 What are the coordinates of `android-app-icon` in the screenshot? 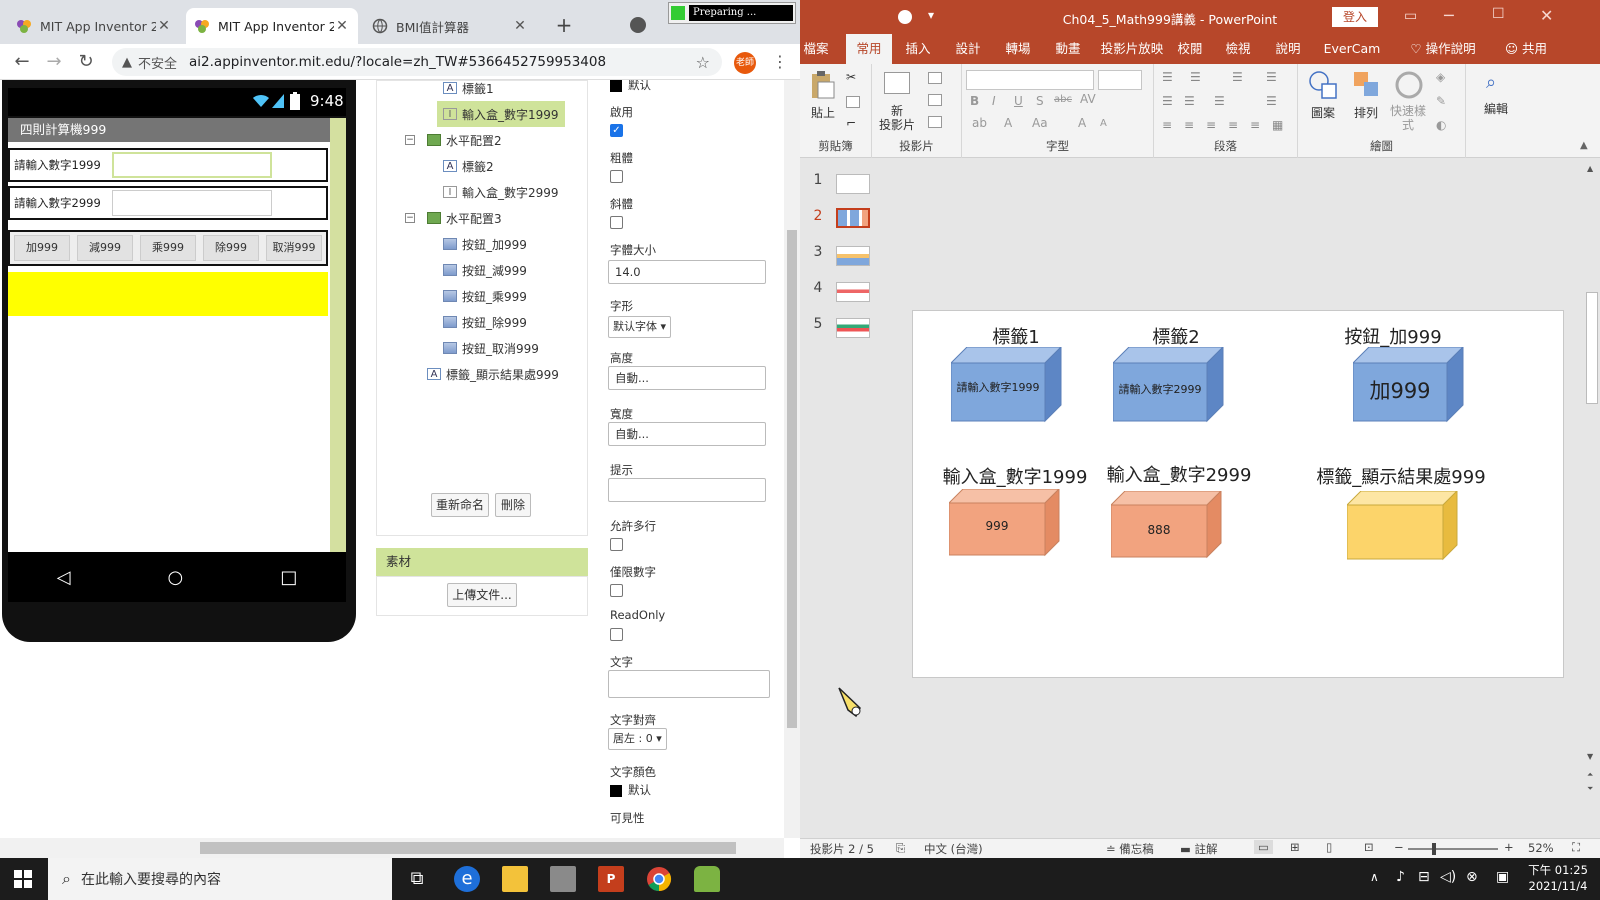 It's located at (707, 879).